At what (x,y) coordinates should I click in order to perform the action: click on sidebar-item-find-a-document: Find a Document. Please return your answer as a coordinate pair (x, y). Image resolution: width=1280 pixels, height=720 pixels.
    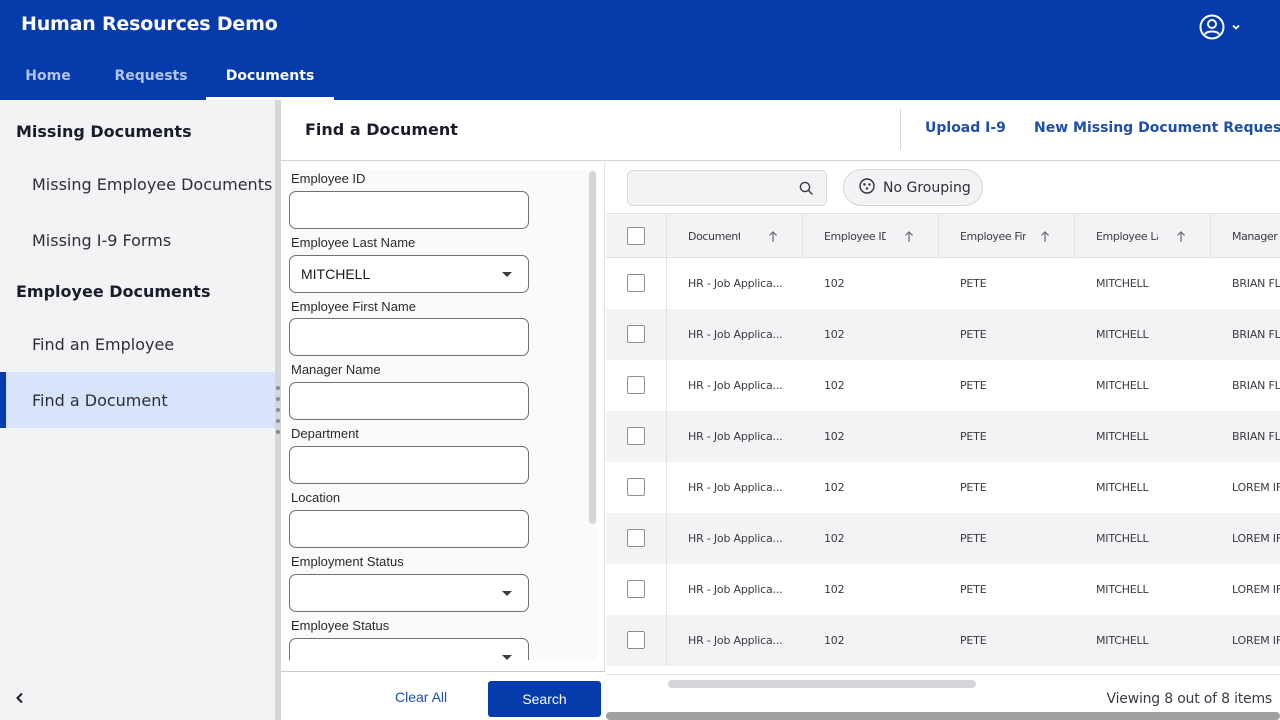
    Looking at the image, I should click on (137, 400).